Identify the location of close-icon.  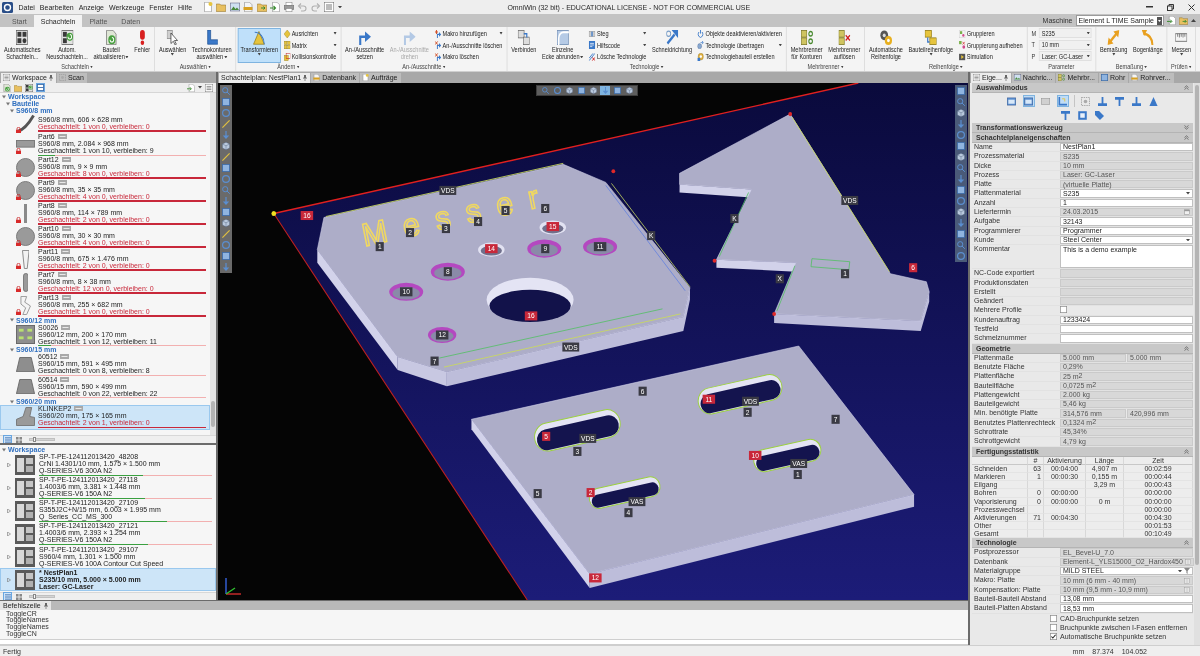
(1191, 7).